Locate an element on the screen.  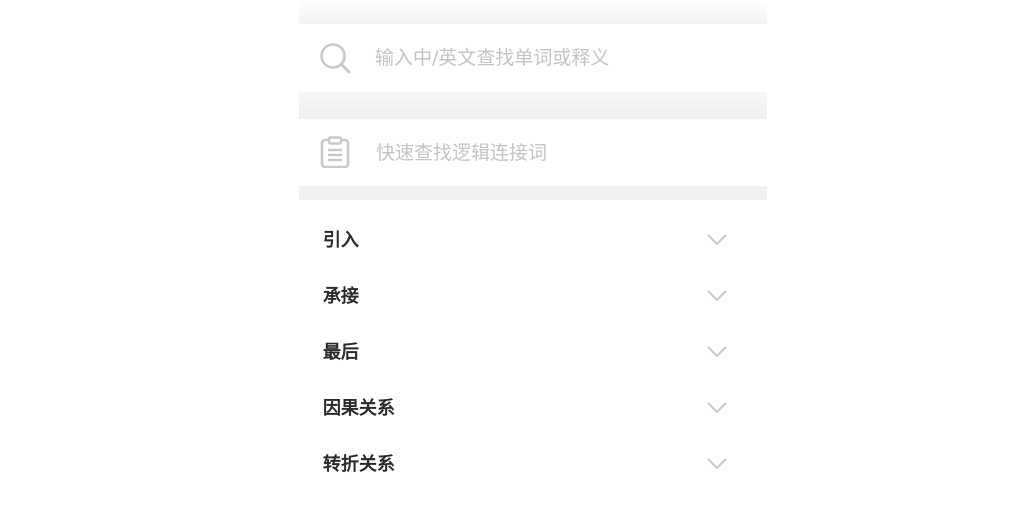
category-item-finally: 最后 is located at coordinates (533, 353).